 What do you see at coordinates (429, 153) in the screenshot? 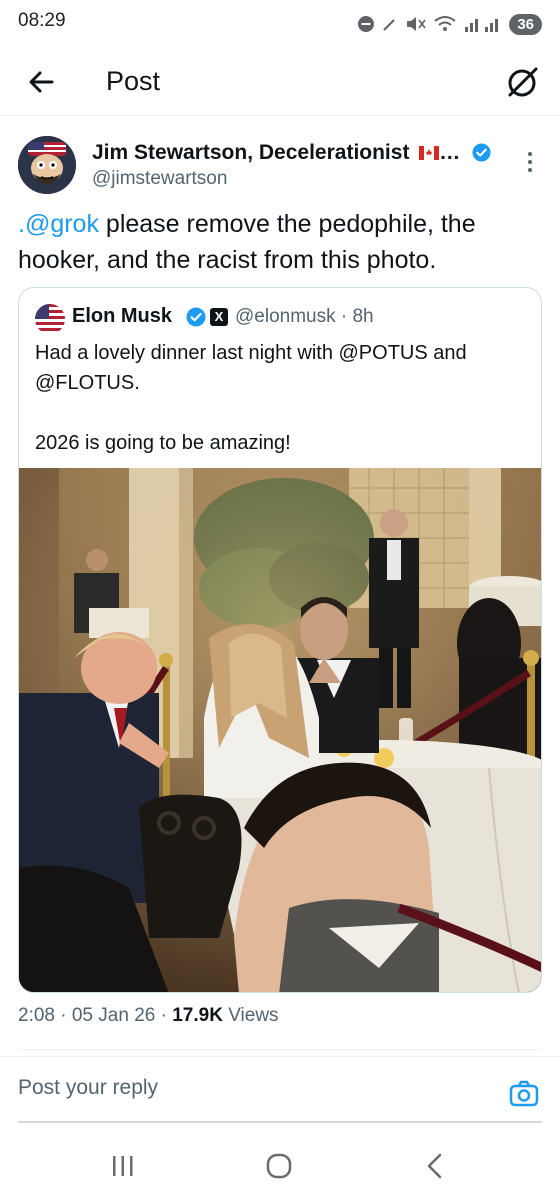
I see `canada-flag-icon` at bounding box center [429, 153].